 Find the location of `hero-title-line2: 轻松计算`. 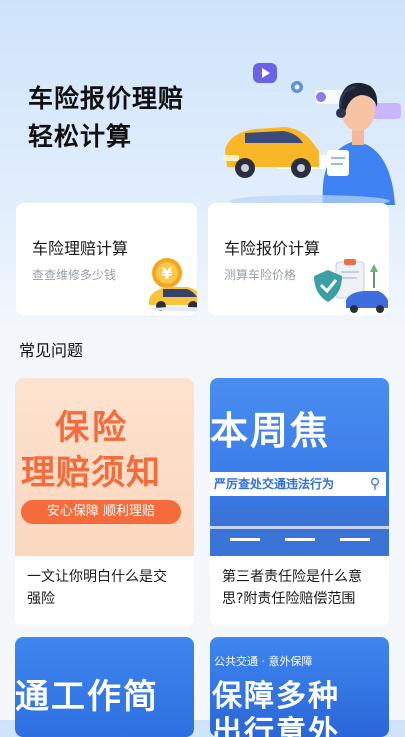

hero-title-line2: 轻松计算 is located at coordinates (80, 136).